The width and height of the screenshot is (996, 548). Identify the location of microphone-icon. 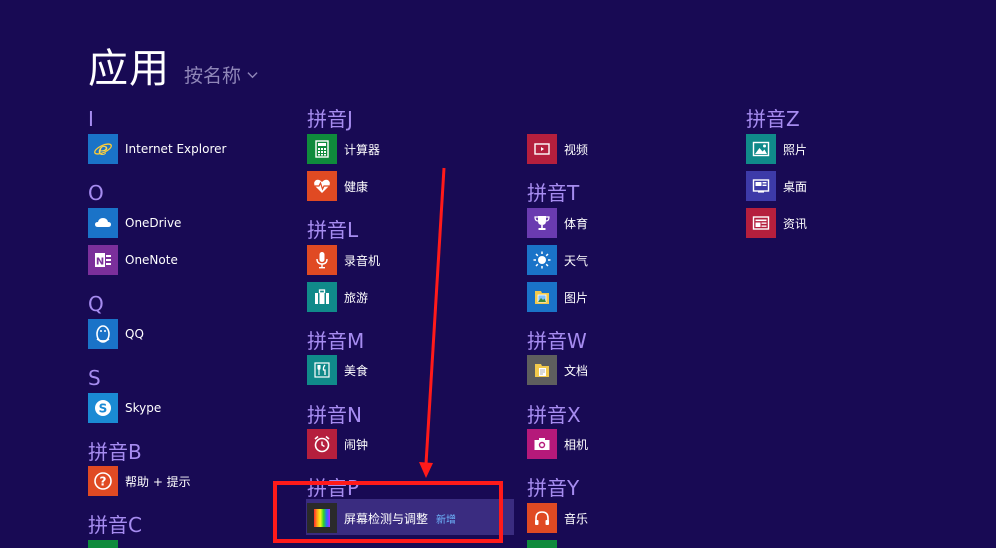
(322, 260).